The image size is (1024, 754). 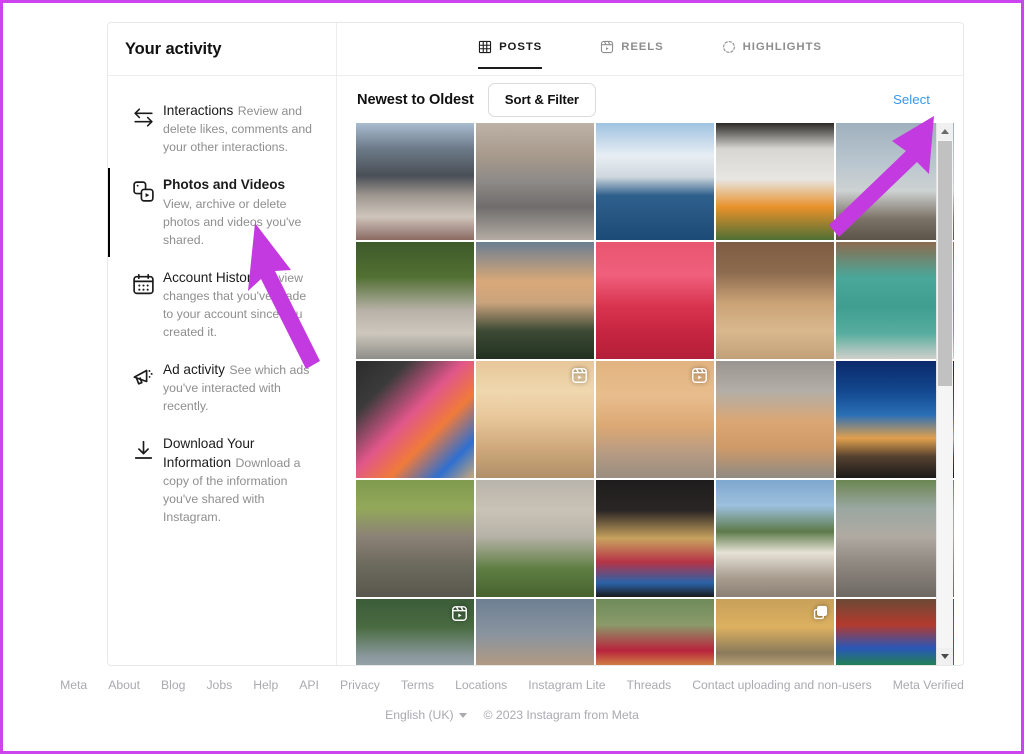 I want to click on sidebar-header: Your activity, so click(x=222, y=49).